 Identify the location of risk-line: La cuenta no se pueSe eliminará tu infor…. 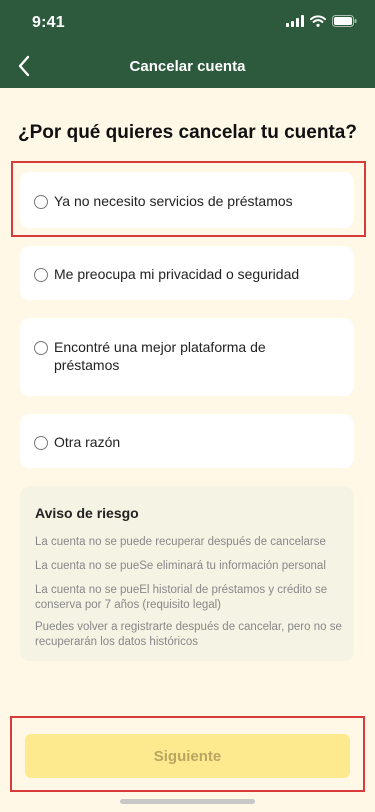
(180, 566).